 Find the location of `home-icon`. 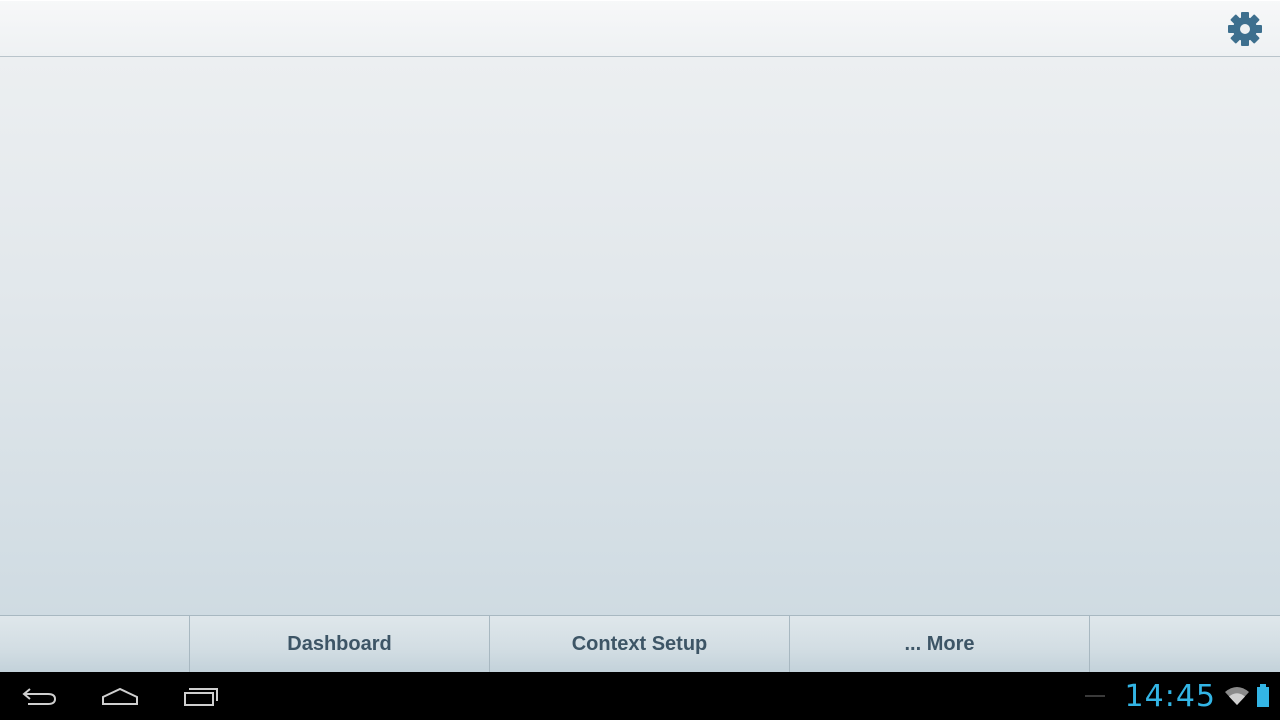

home-icon is located at coordinates (120, 696).